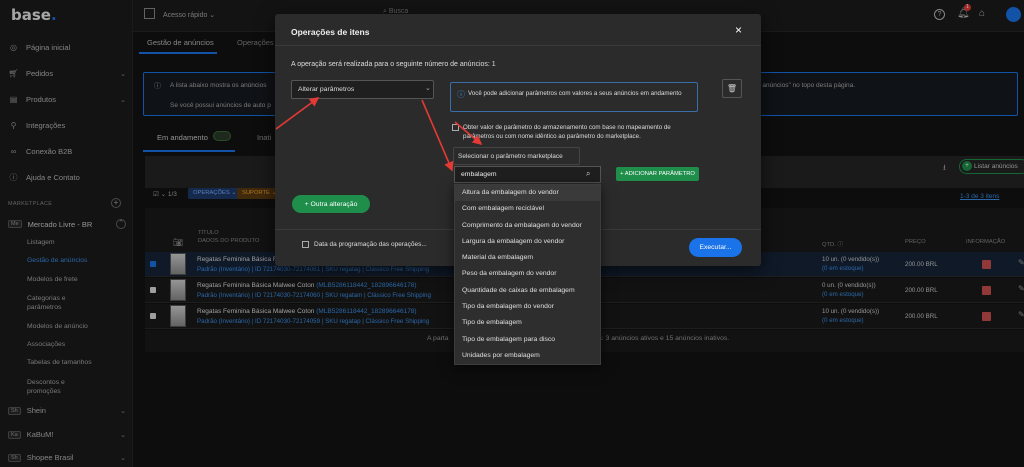 Image resolution: width=1024 pixels, height=467 pixels. What do you see at coordinates (588, 173) in the screenshot?
I see `search-icon: ⌕` at bounding box center [588, 173].